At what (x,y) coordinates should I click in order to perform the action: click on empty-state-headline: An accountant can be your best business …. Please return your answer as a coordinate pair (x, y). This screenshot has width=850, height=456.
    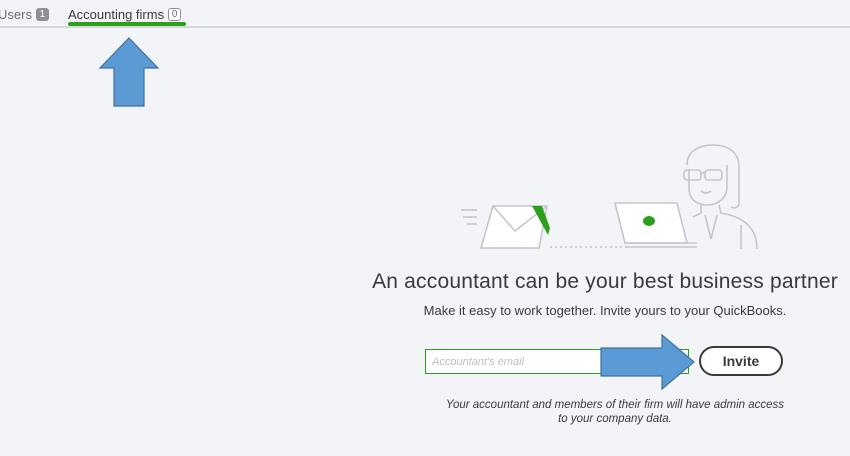
    Looking at the image, I should click on (605, 281).